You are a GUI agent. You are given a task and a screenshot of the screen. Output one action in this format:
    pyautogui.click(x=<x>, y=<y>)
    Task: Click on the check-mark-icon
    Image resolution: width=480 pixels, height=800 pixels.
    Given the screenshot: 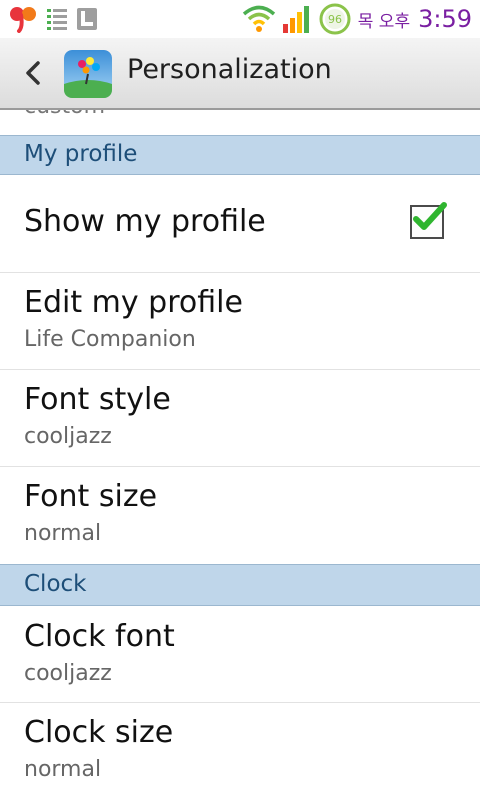 What is the action you would take?
    pyautogui.click(x=430, y=216)
    